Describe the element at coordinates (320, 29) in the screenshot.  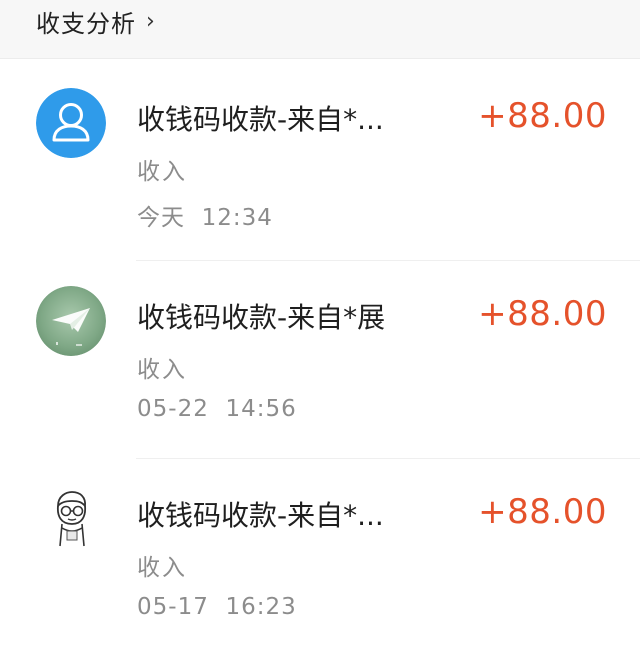
I see `header-bar: 收支分析 ›` at that location.